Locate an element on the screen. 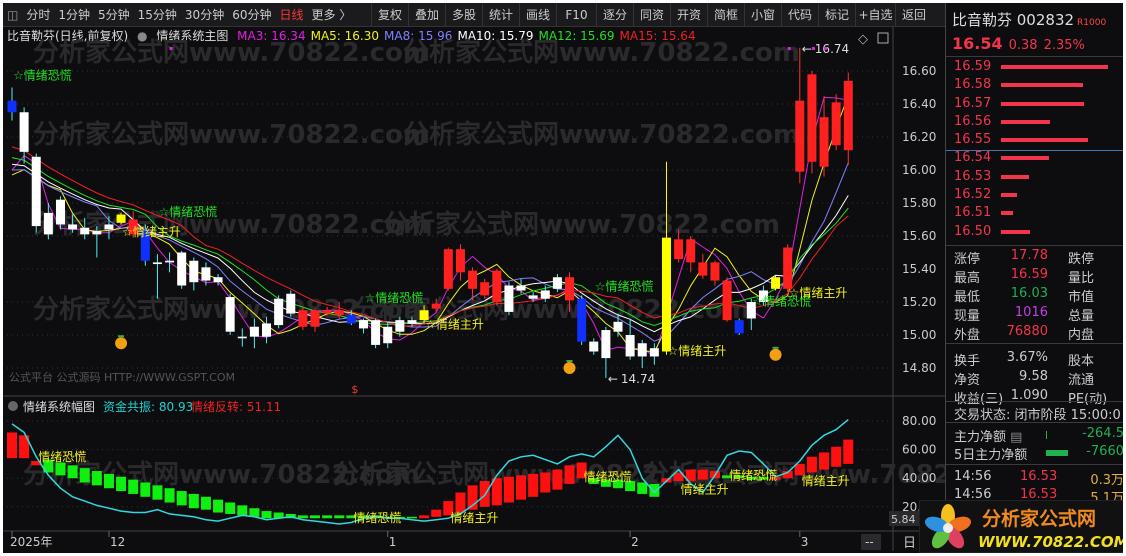  sub-indicator-name: 情绪系统幅图 is located at coordinates (59, 406).